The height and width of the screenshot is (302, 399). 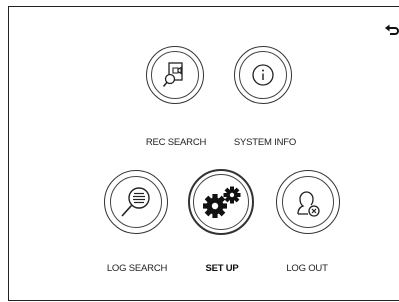 I want to click on info-icon, so click(x=263, y=75).